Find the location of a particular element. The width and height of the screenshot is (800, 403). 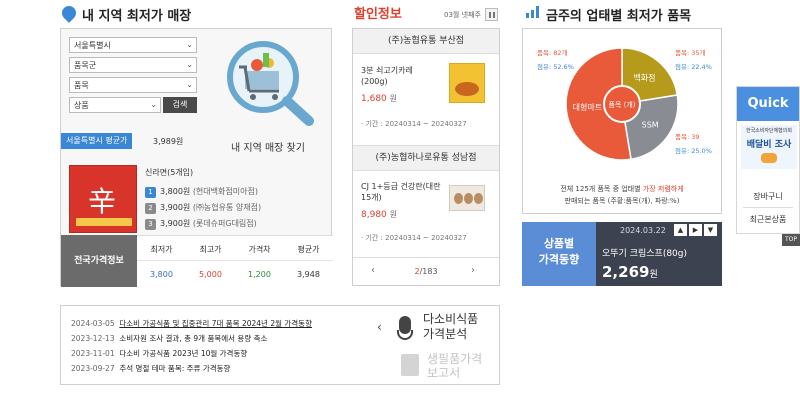

chevron-left-icon: ‹ is located at coordinates (379, 327).